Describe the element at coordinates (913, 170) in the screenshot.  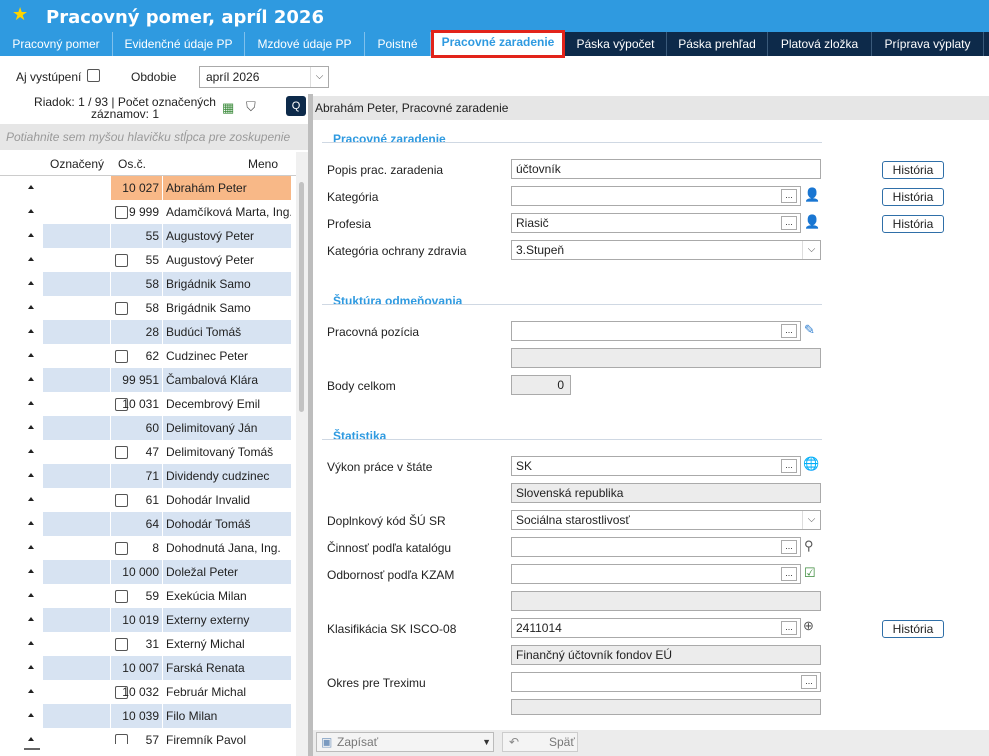
I see `history-button-popis: História` at that location.